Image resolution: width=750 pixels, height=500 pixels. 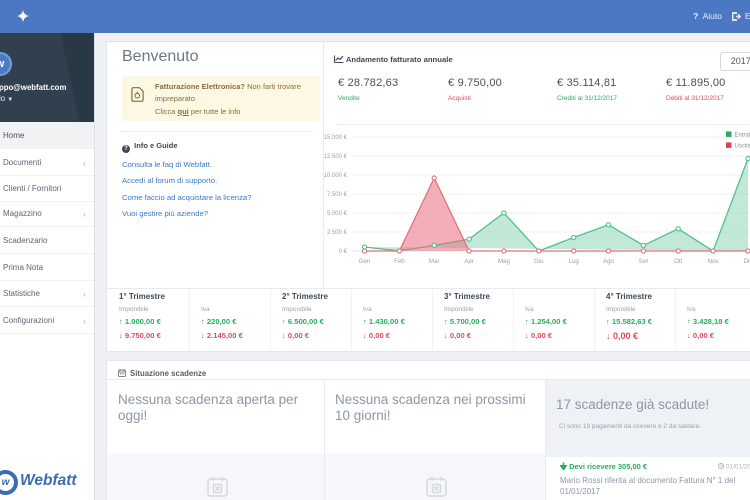 I want to click on svg-text: Lug, so click(x=574, y=261).